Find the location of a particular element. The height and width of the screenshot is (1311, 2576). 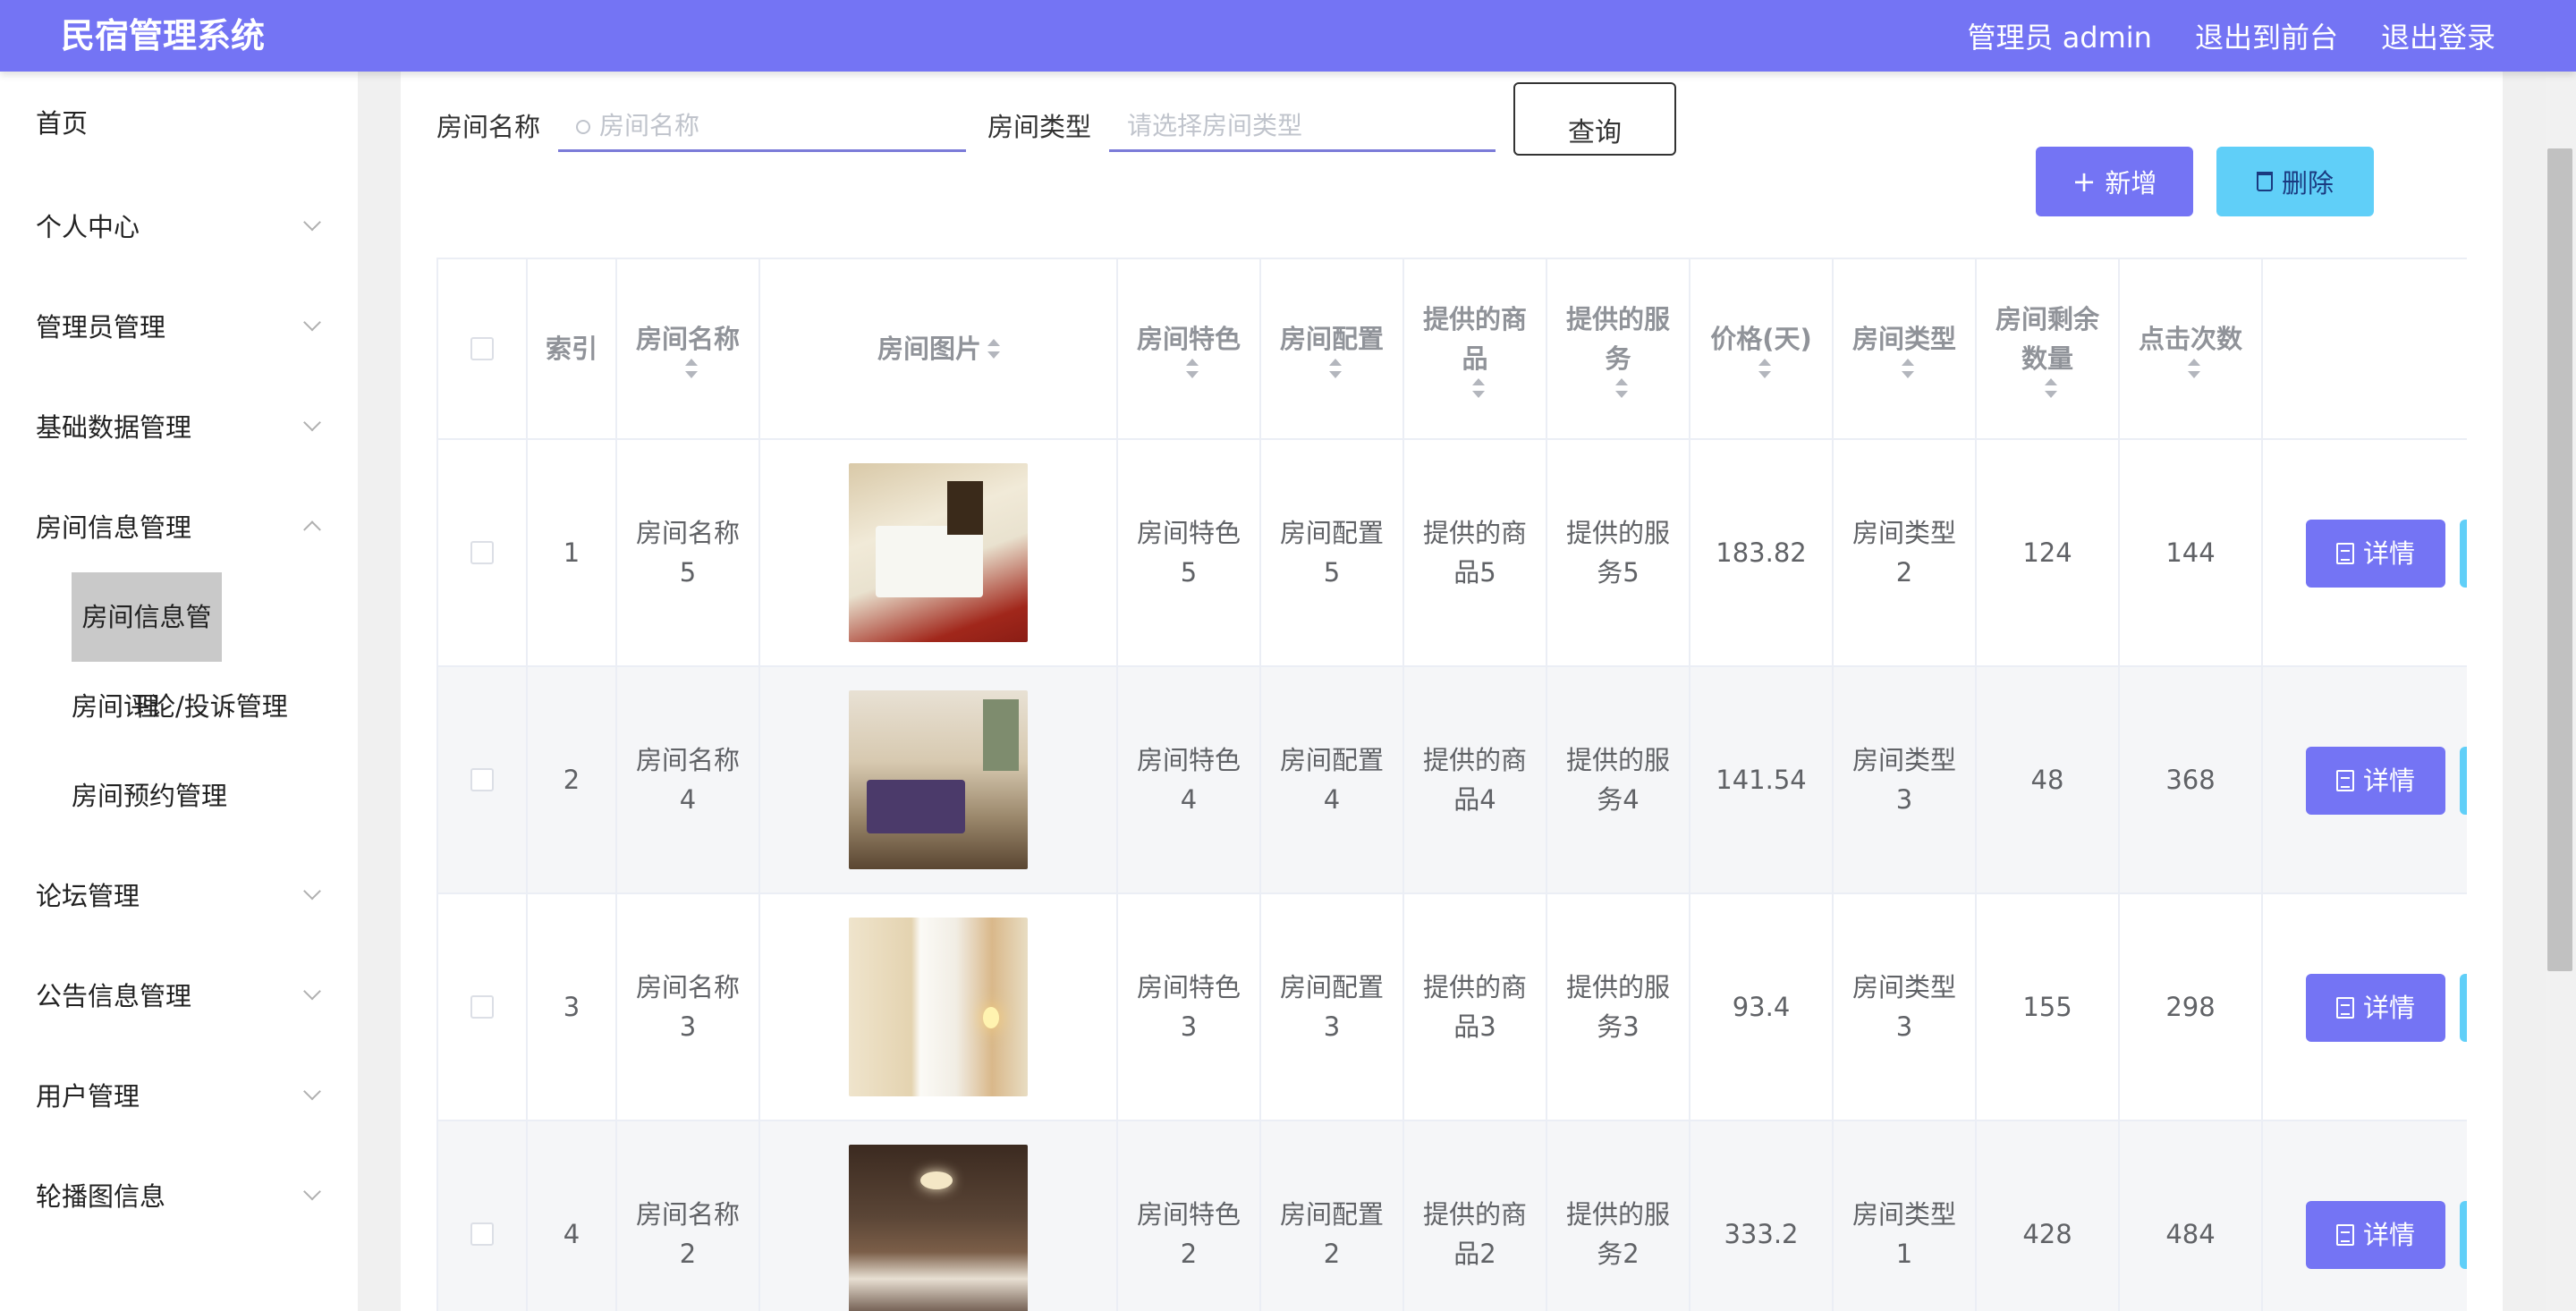

cell-clicks: 144 is located at coordinates (2191, 552).